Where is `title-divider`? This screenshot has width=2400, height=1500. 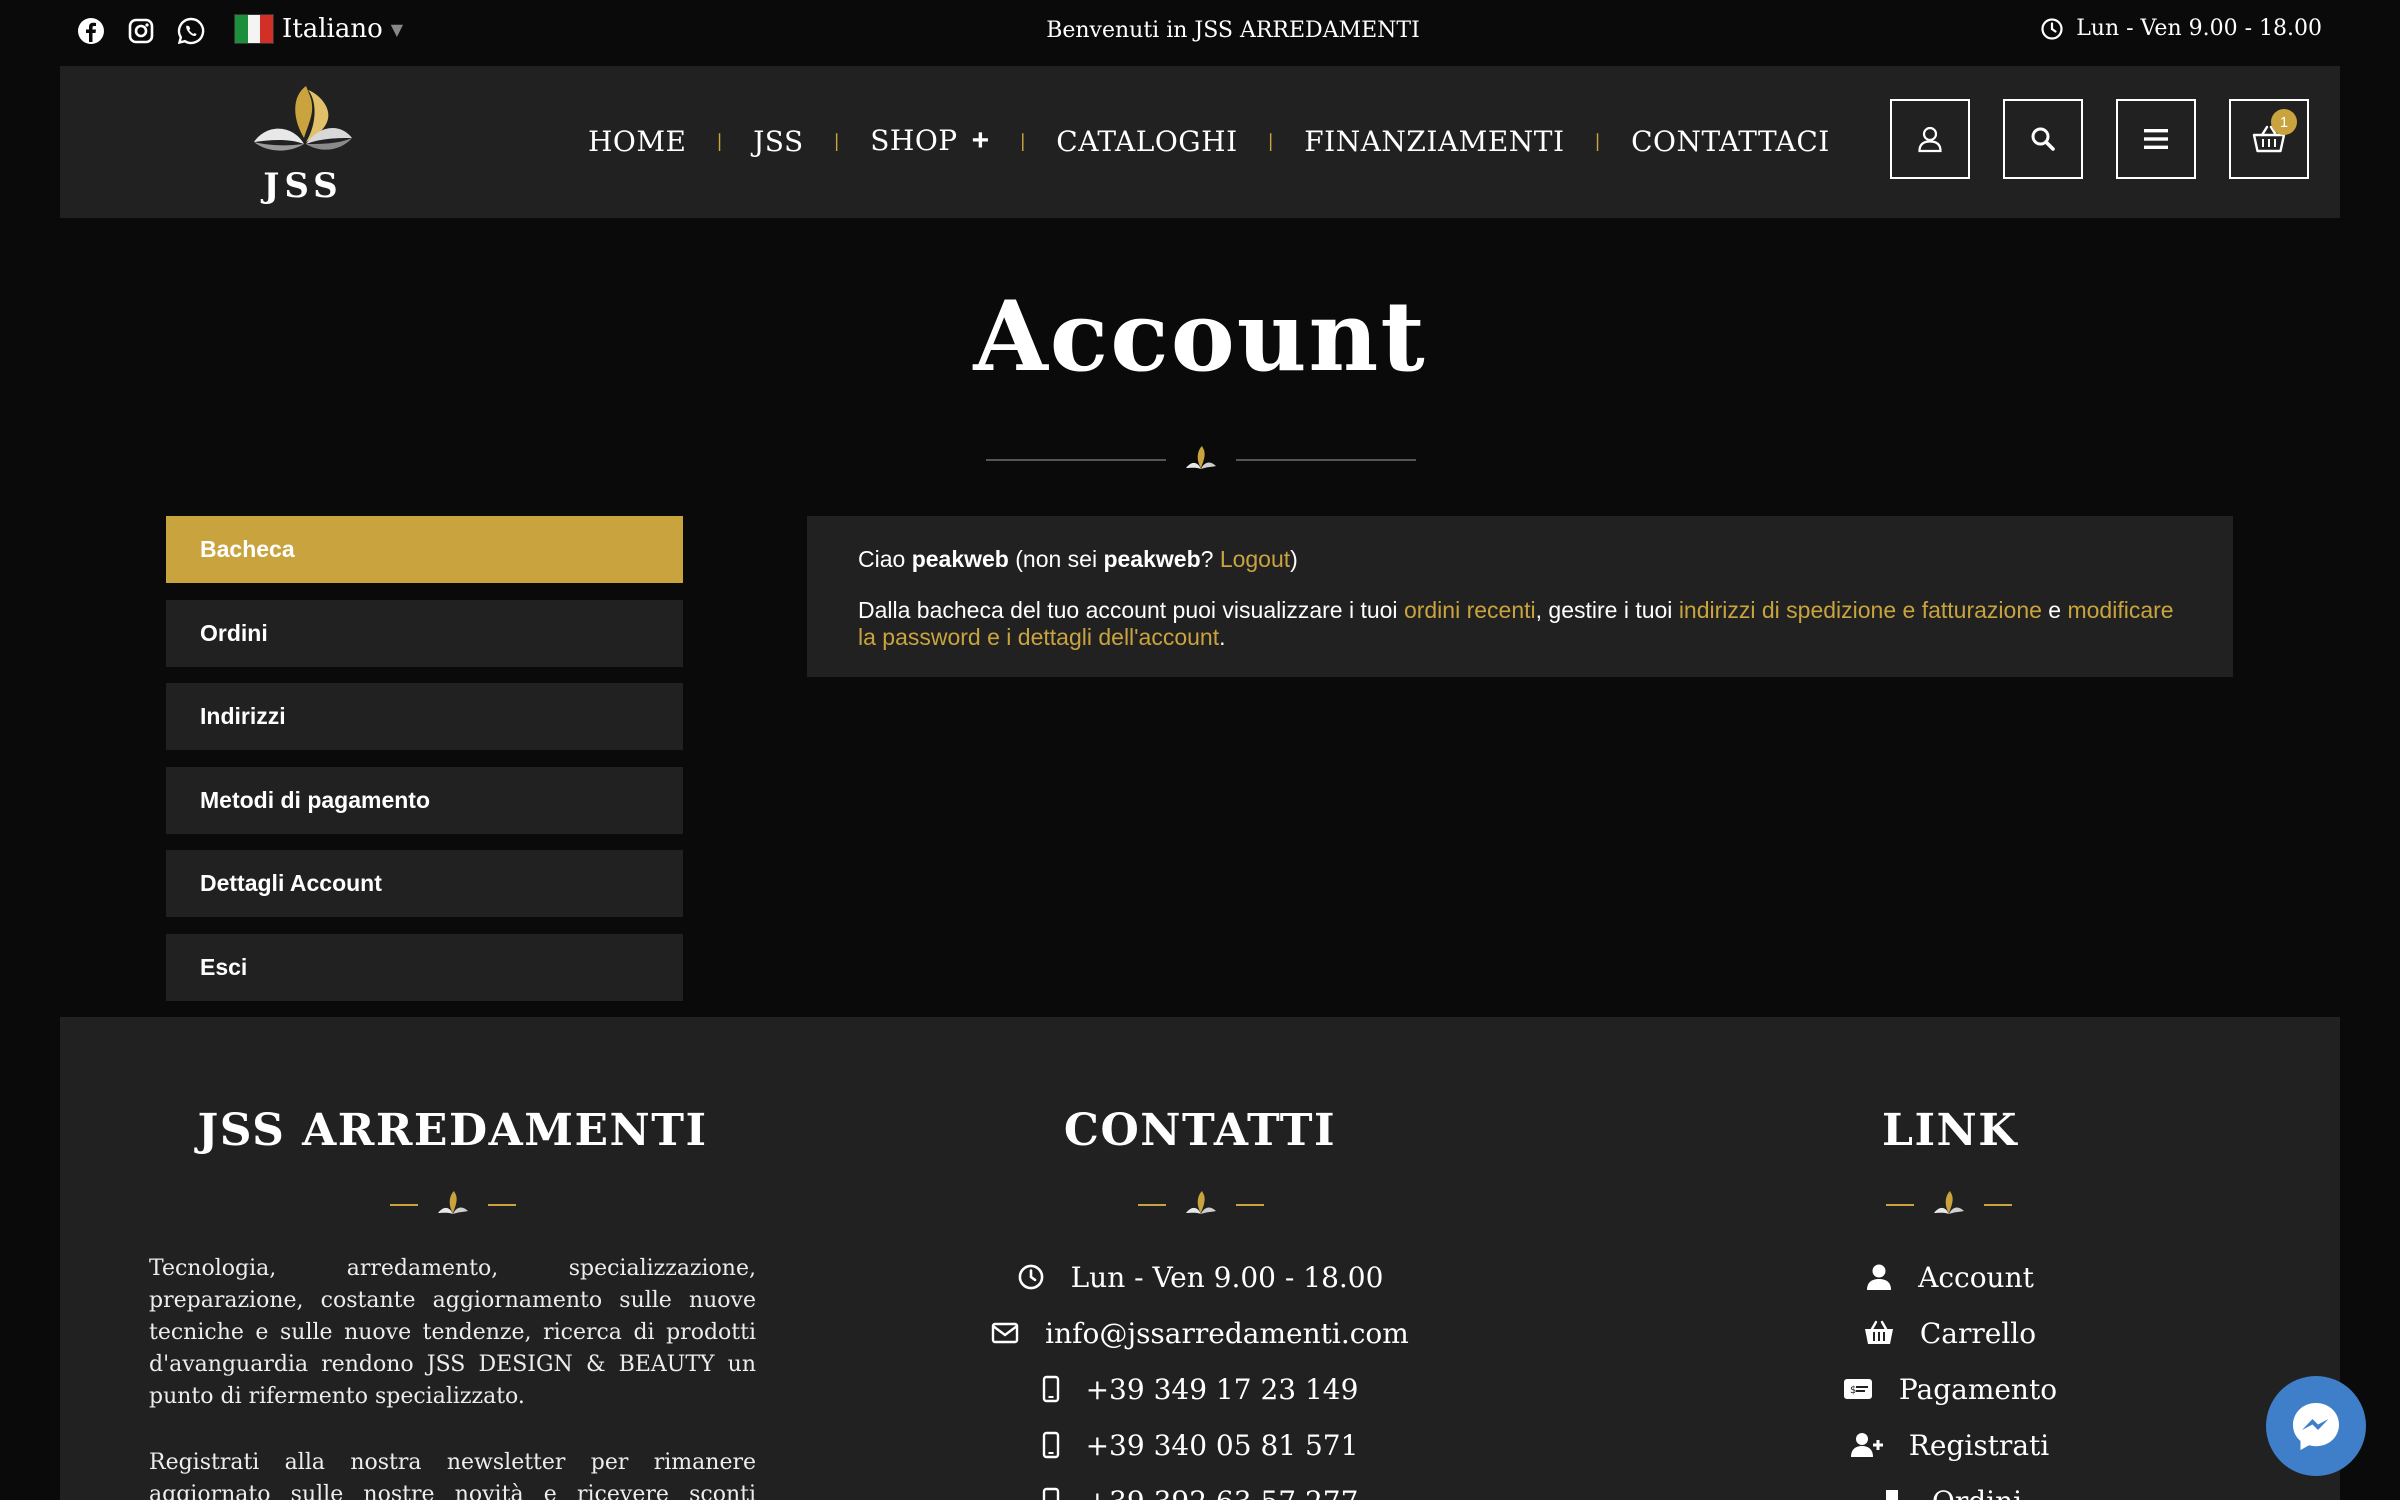
title-divider is located at coordinates (1201, 460).